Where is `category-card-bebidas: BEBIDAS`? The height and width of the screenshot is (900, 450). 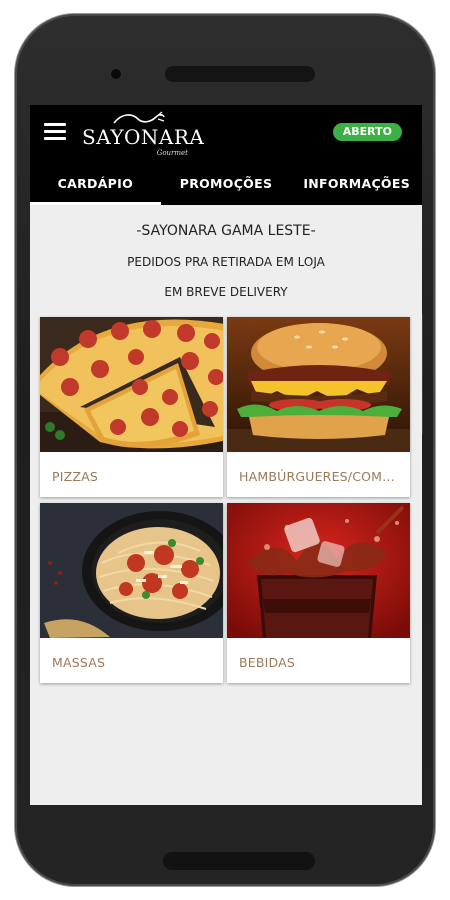 category-card-bebidas: BEBIDAS is located at coordinates (318, 593).